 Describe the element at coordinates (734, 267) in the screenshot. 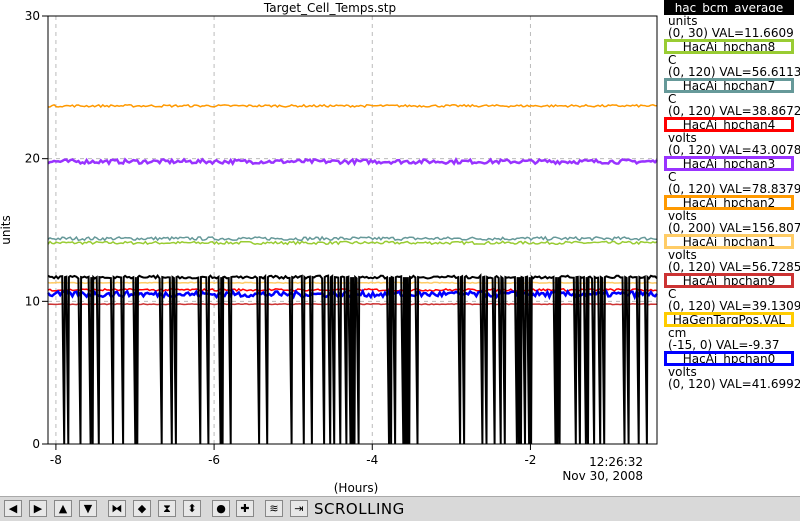

I see `legend-value: (0, 120) VAL=56.7285` at that location.